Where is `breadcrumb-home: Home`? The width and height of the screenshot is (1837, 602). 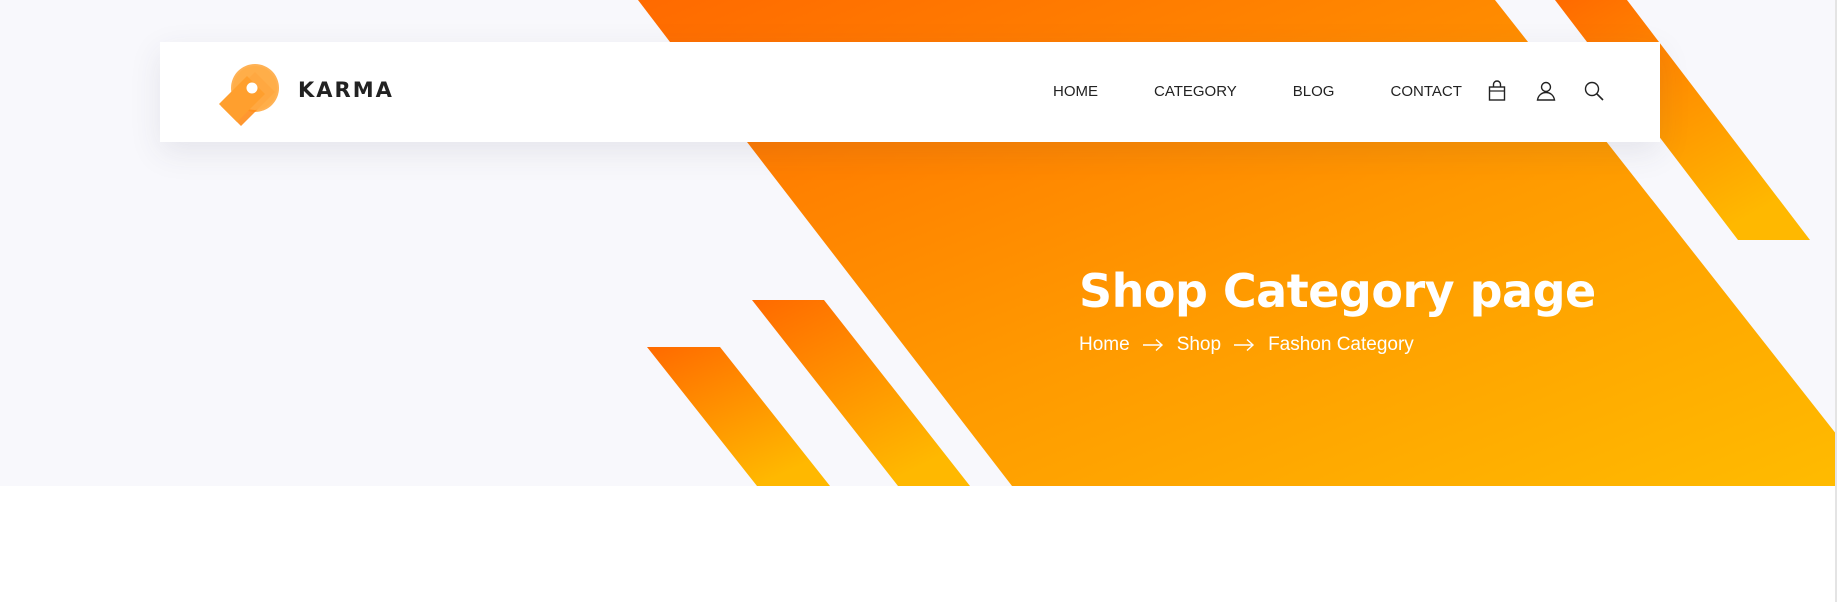
breadcrumb-home: Home is located at coordinates (1104, 345).